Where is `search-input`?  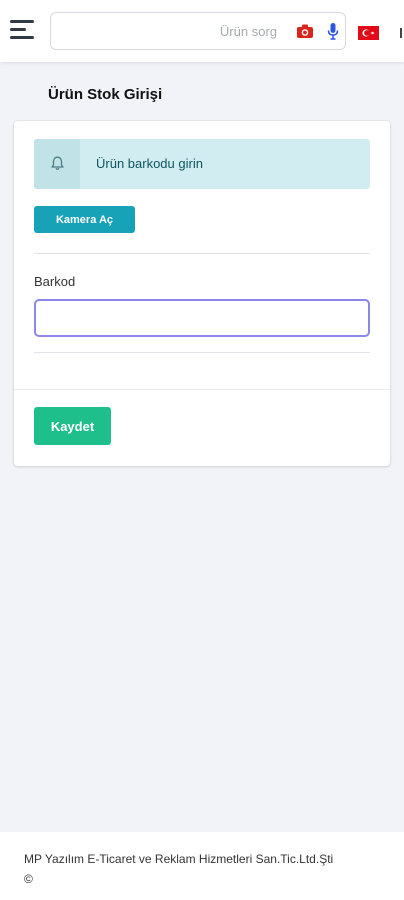
search-input is located at coordinates (169, 31).